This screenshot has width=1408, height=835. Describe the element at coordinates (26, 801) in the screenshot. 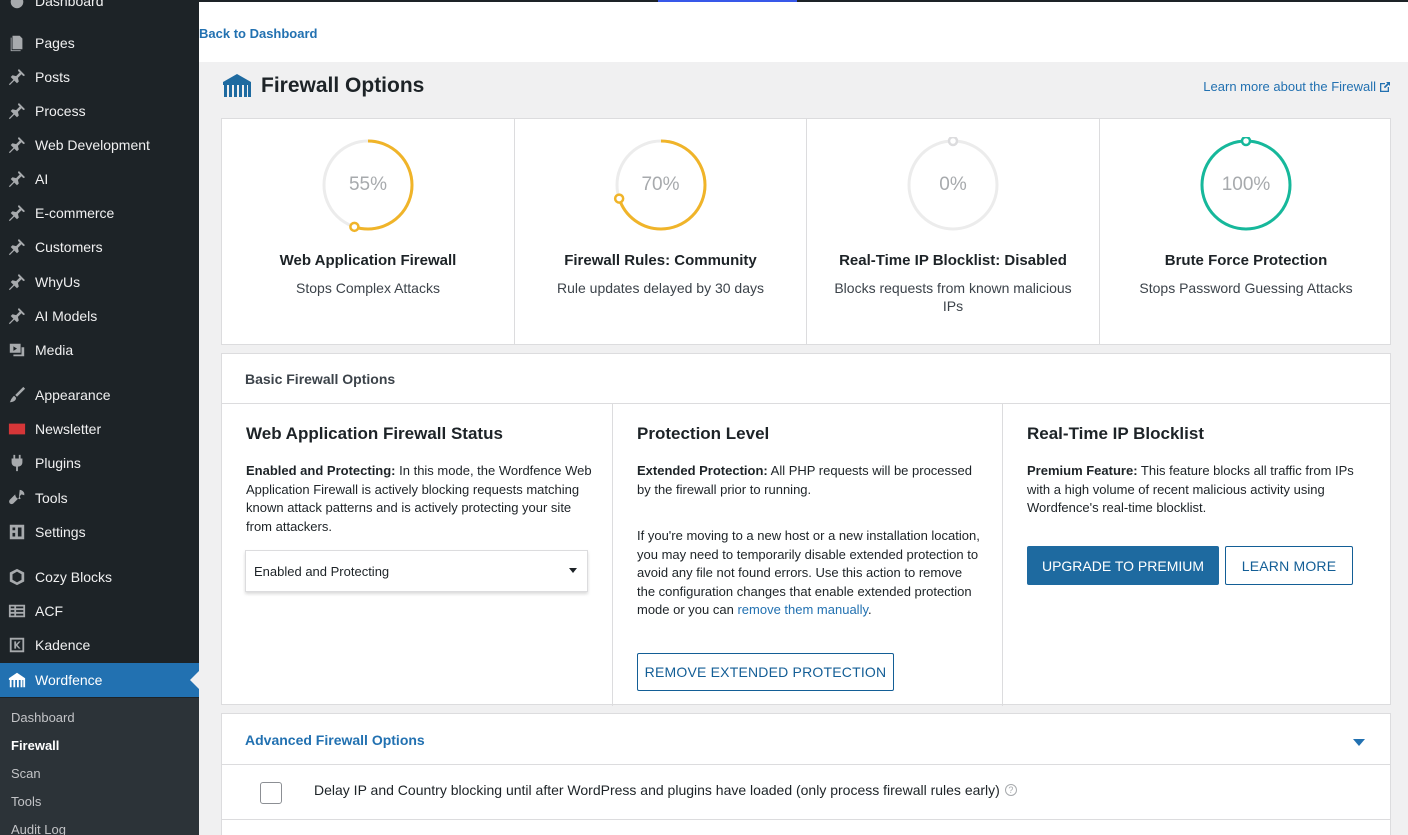

I see `submenu-tools: Tools` at that location.